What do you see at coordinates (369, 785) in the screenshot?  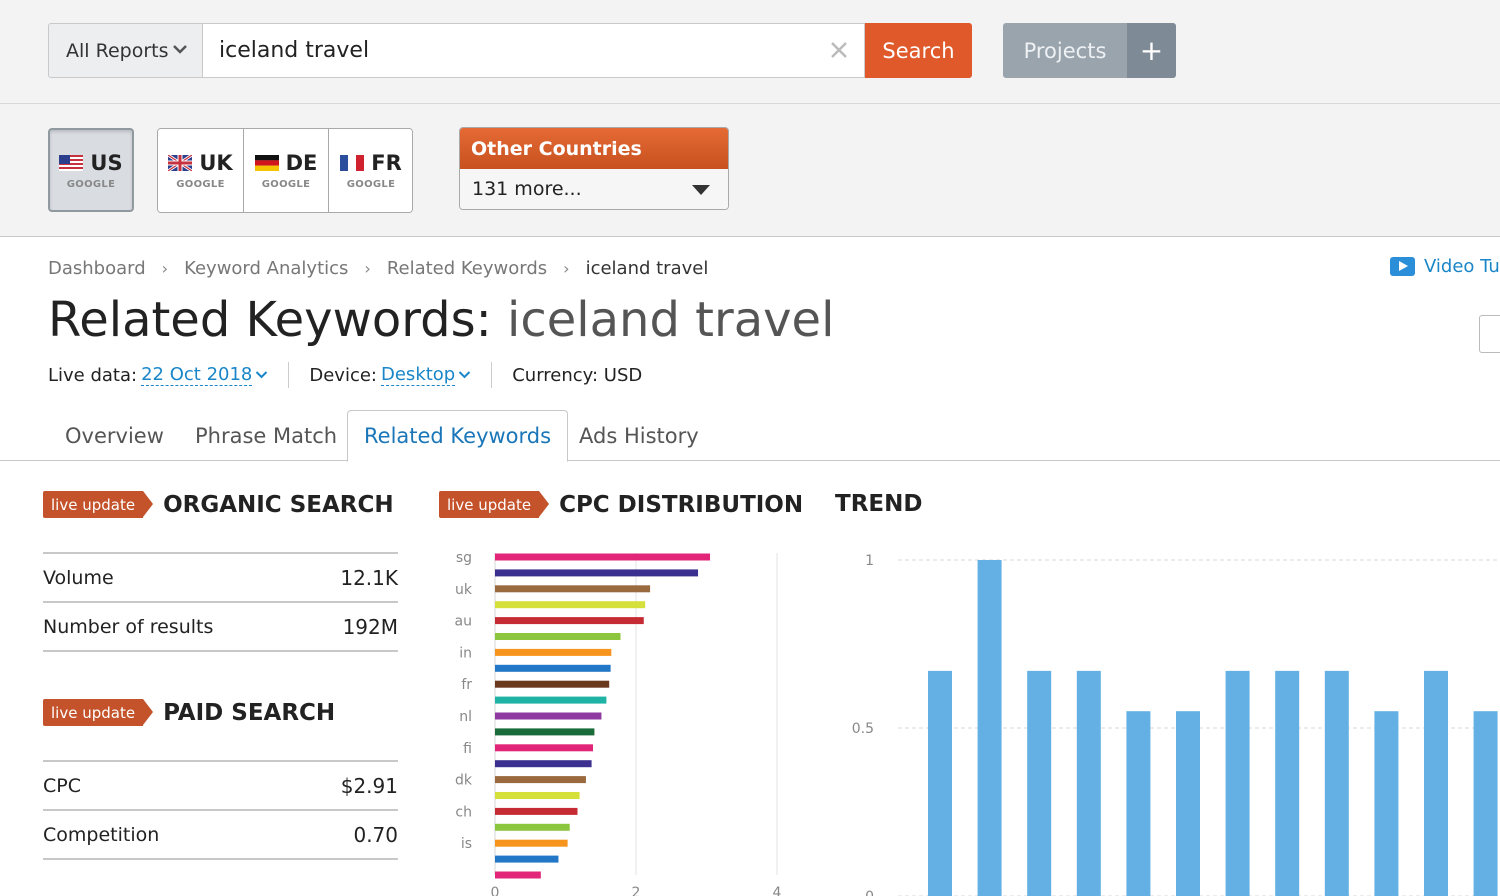 I see `stat-value: $2.91` at bounding box center [369, 785].